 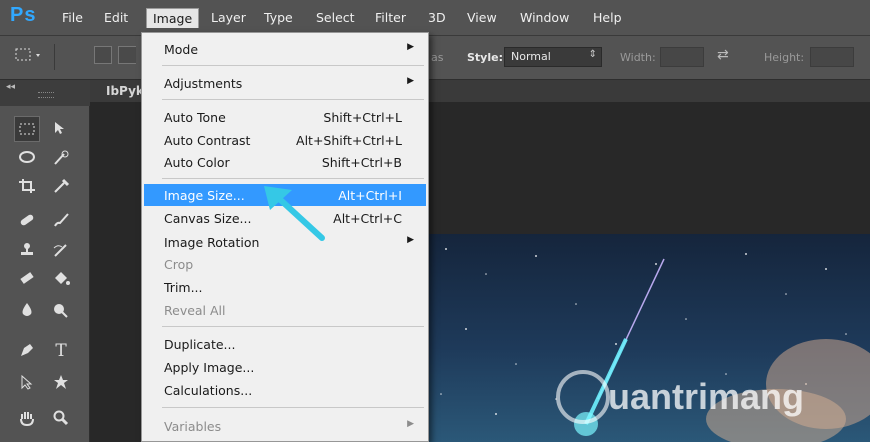 What do you see at coordinates (228, 17) in the screenshot?
I see `menu-layer: Layer` at bounding box center [228, 17].